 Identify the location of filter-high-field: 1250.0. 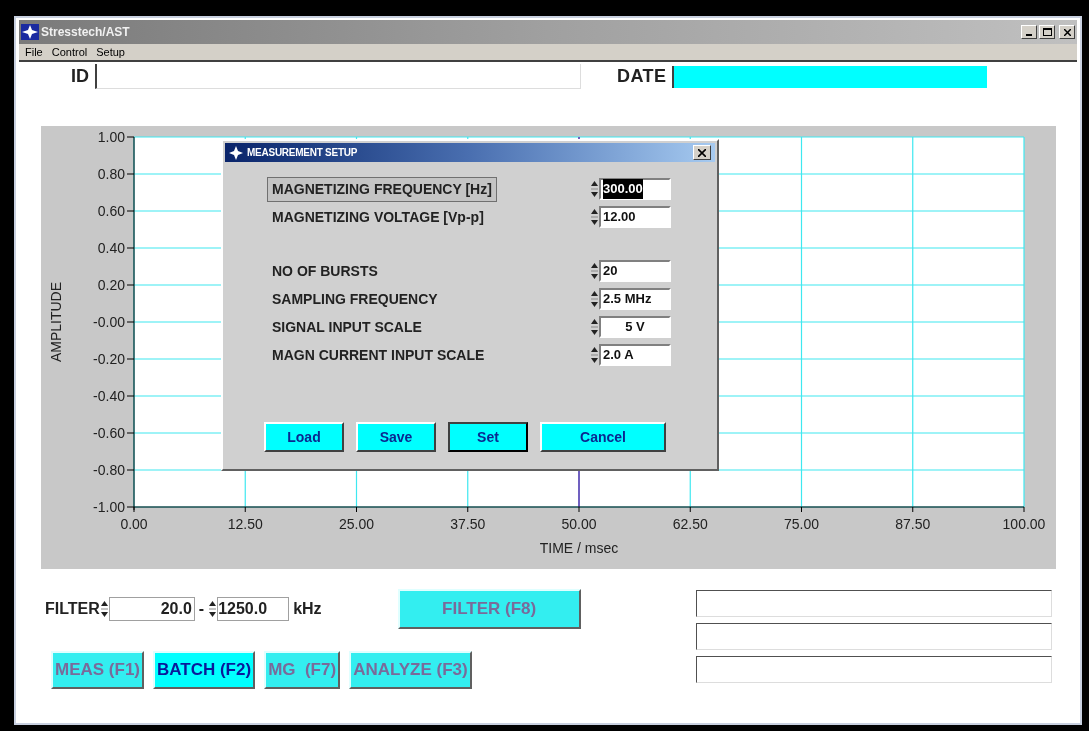
(253, 609).